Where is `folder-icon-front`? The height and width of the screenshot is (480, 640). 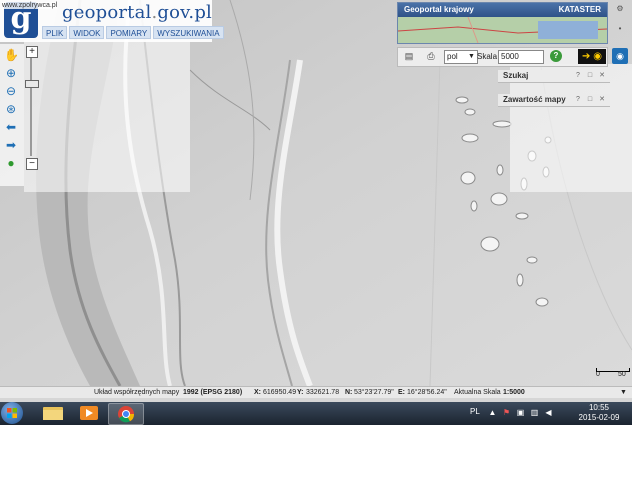 folder-icon-front is located at coordinates (53, 415).